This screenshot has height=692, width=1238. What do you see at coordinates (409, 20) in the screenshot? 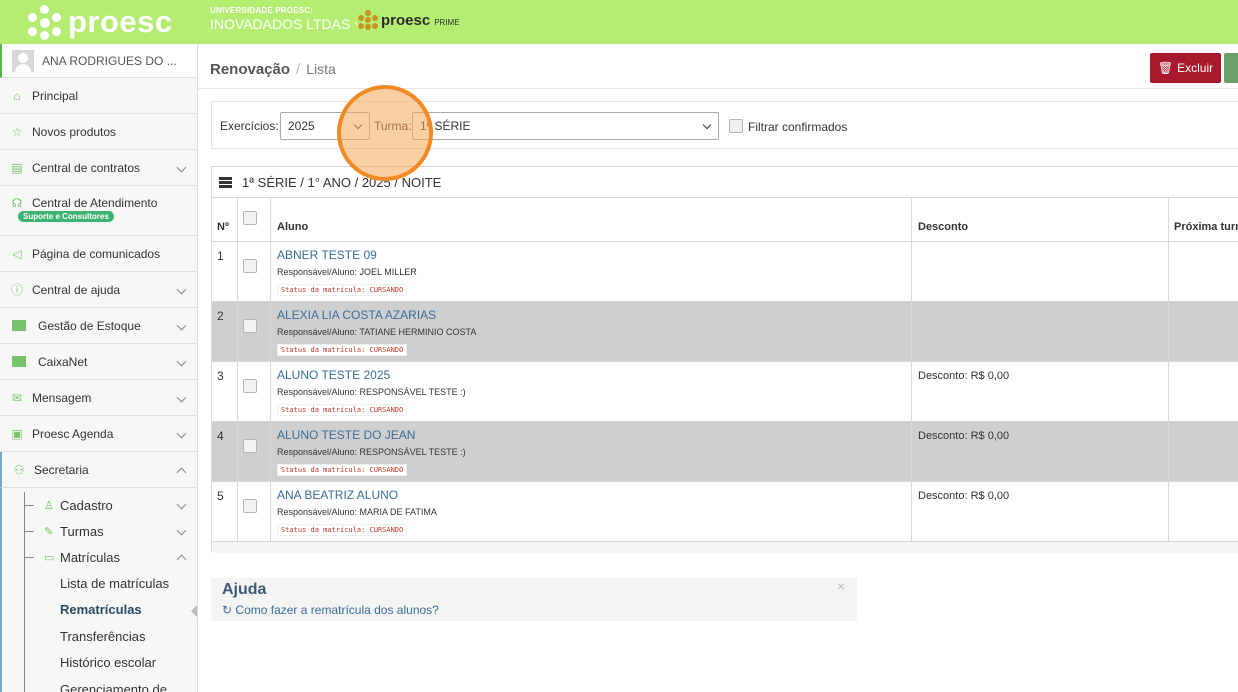
I see `proesc-prime-logo: proesc PRIME` at bounding box center [409, 20].